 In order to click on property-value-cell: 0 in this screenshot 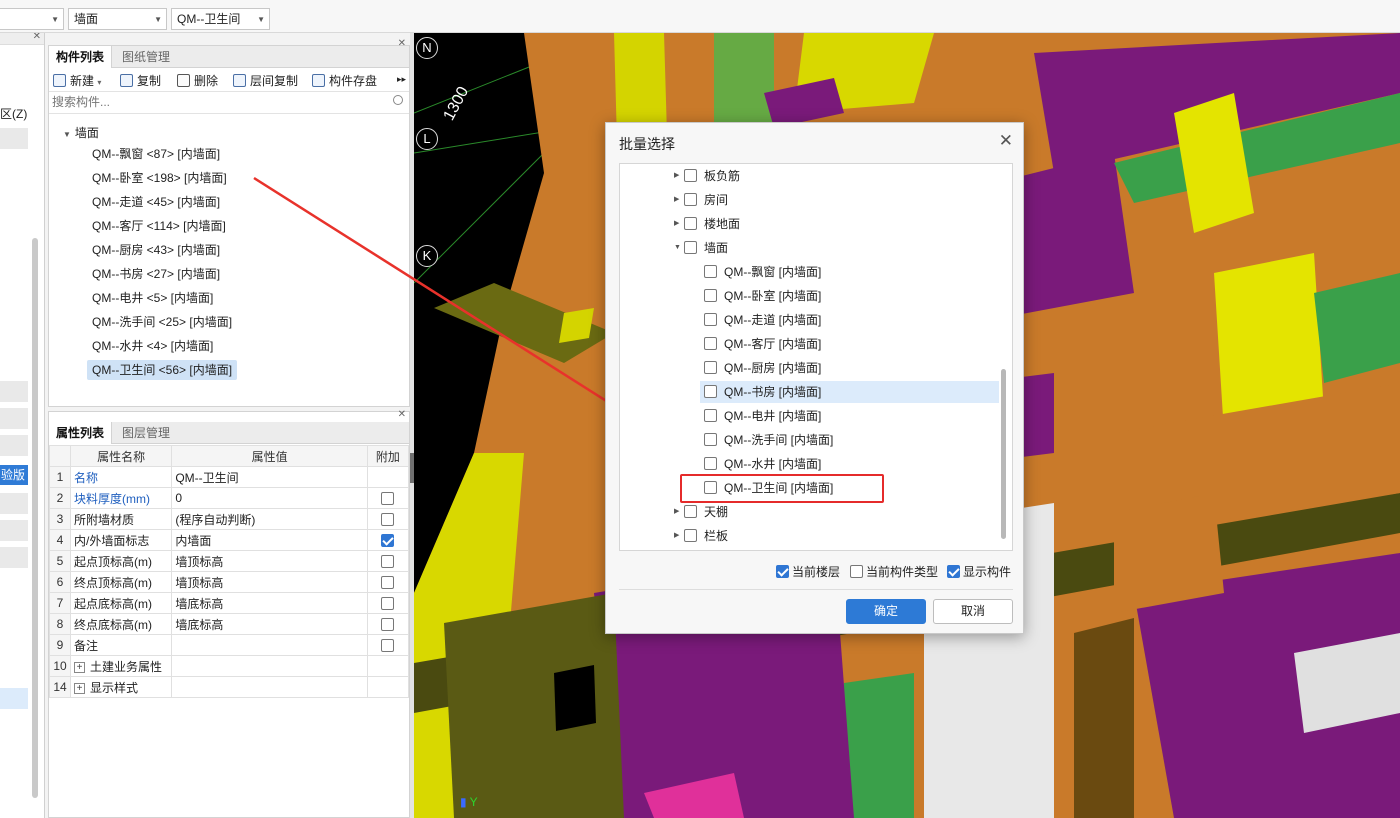, I will do `click(269, 498)`.